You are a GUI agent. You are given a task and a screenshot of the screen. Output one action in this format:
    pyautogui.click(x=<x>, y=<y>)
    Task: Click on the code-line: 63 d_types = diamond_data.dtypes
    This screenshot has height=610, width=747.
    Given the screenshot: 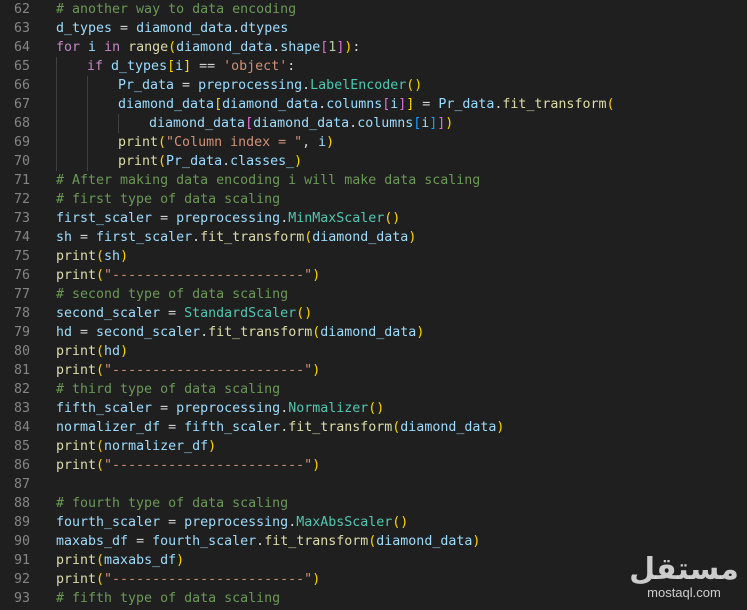 What is the action you would take?
    pyautogui.click(x=373, y=28)
    